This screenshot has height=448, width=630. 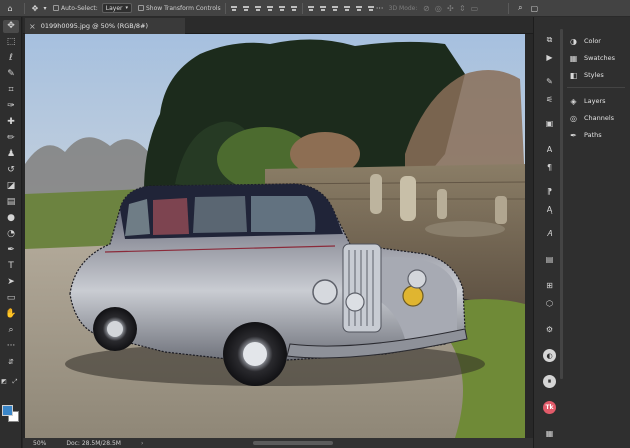 What do you see at coordinates (11, 250) in the screenshot?
I see `pen-tool-icon: ✒` at bounding box center [11, 250].